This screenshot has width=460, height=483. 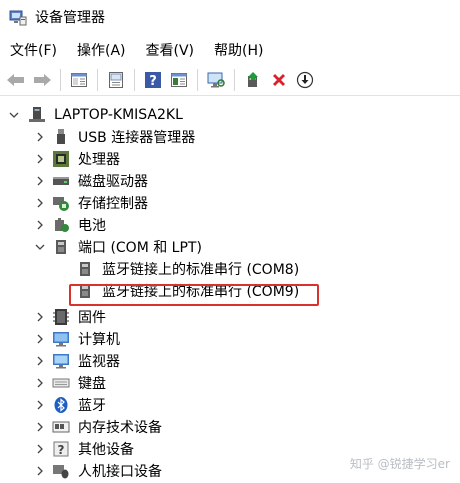 What do you see at coordinates (118, 115) in the screenshot?
I see `computer-name: LAPTOP-KMISA2KL` at bounding box center [118, 115].